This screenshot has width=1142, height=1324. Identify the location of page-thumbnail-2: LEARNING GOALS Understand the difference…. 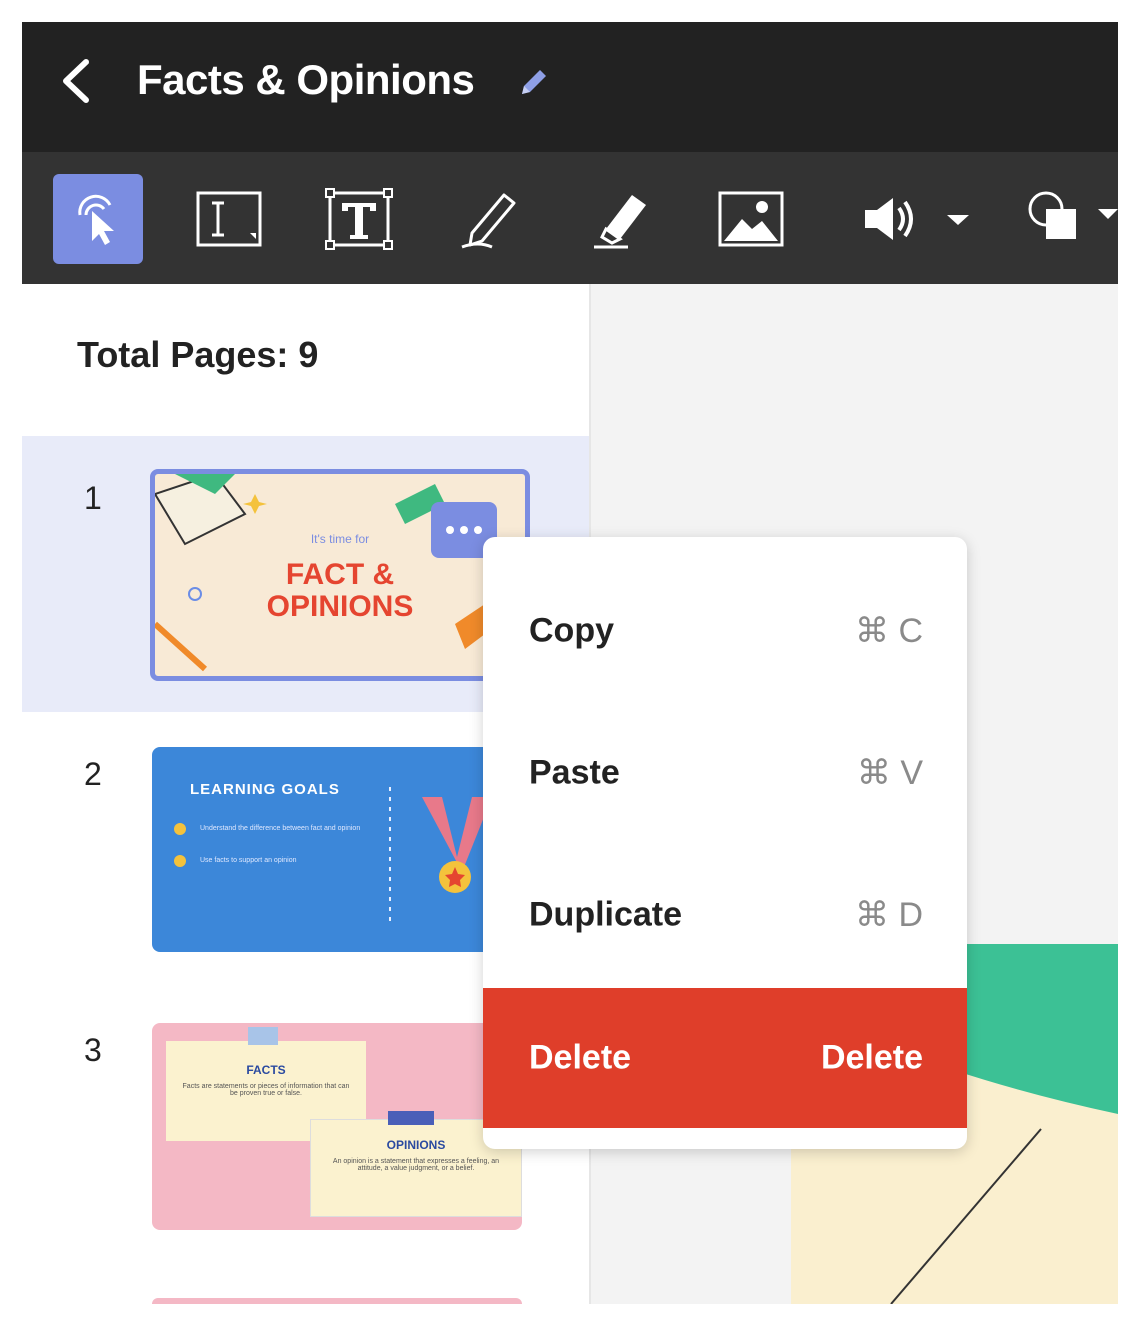
(337, 849).